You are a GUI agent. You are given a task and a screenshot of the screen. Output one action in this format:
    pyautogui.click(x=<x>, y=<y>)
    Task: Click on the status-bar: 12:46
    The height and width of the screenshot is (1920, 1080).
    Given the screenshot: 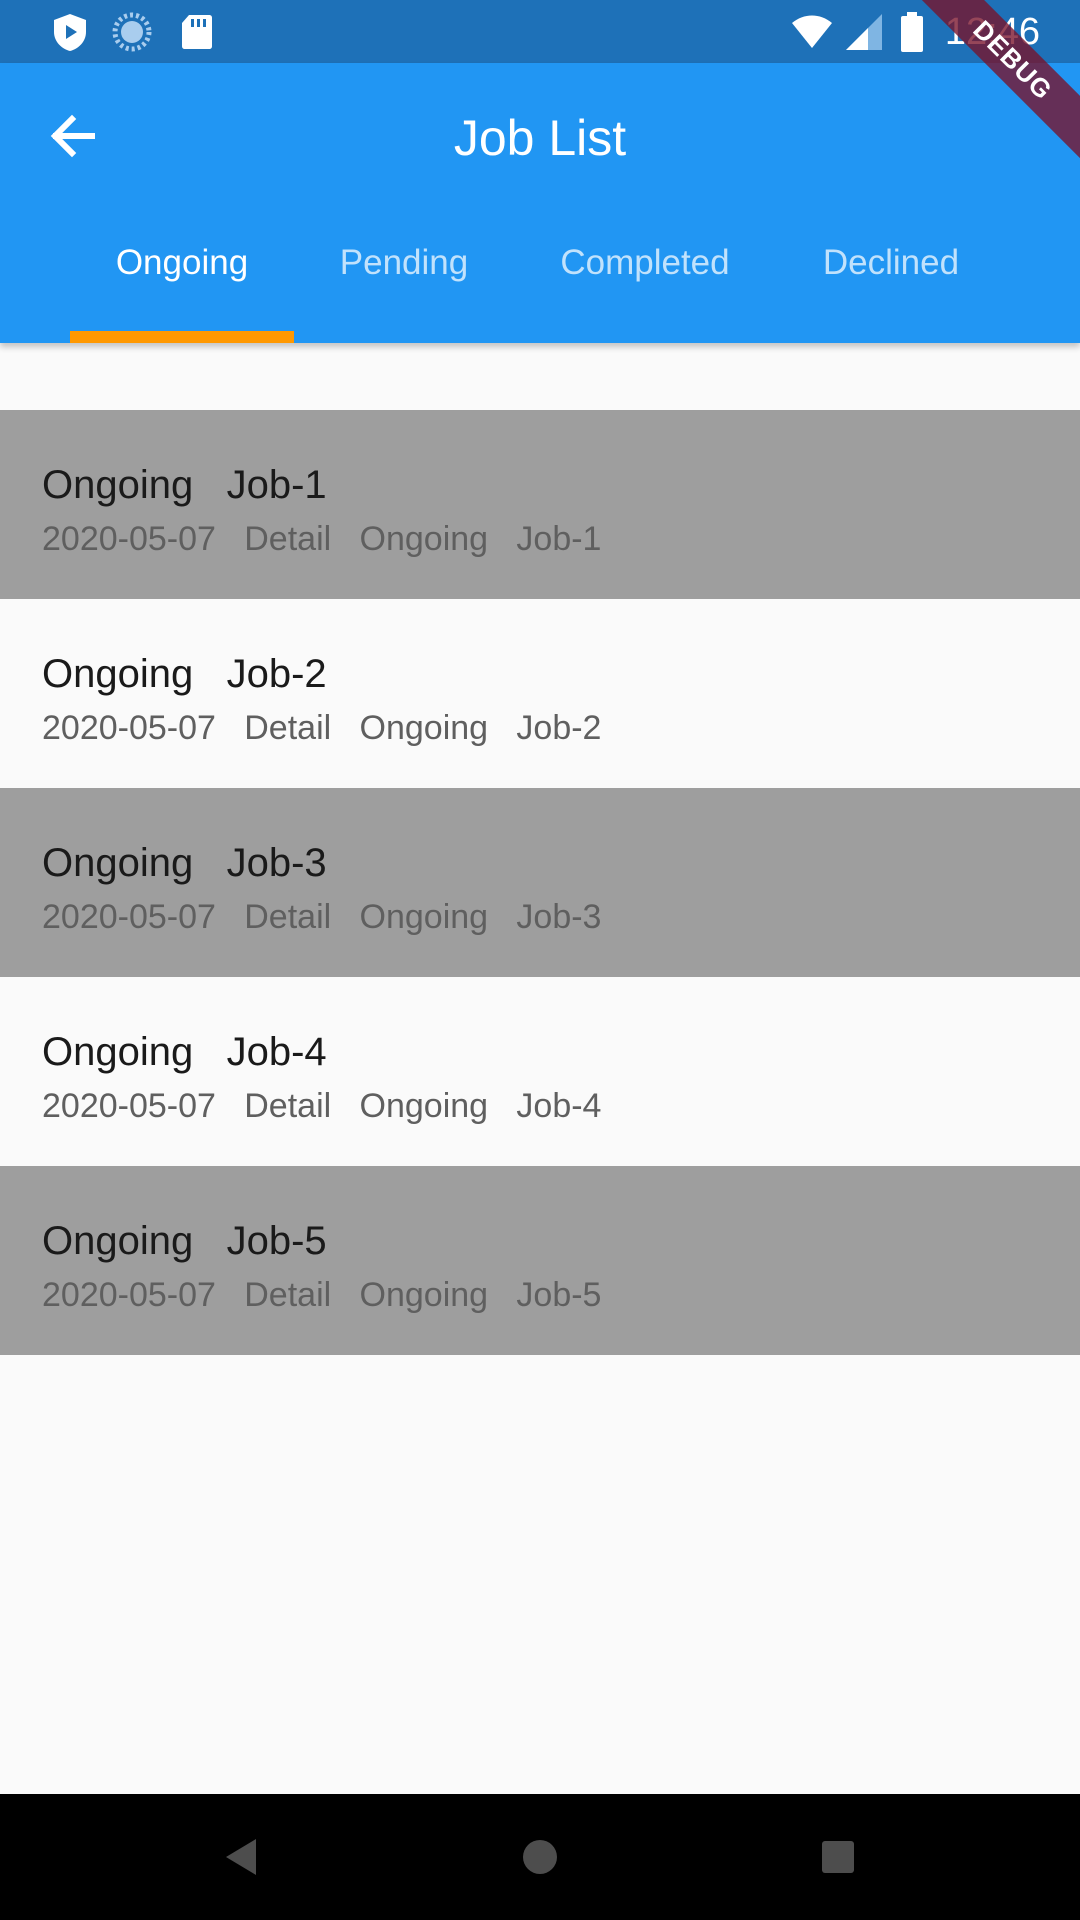 What is the action you would take?
    pyautogui.click(x=540, y=31)
    